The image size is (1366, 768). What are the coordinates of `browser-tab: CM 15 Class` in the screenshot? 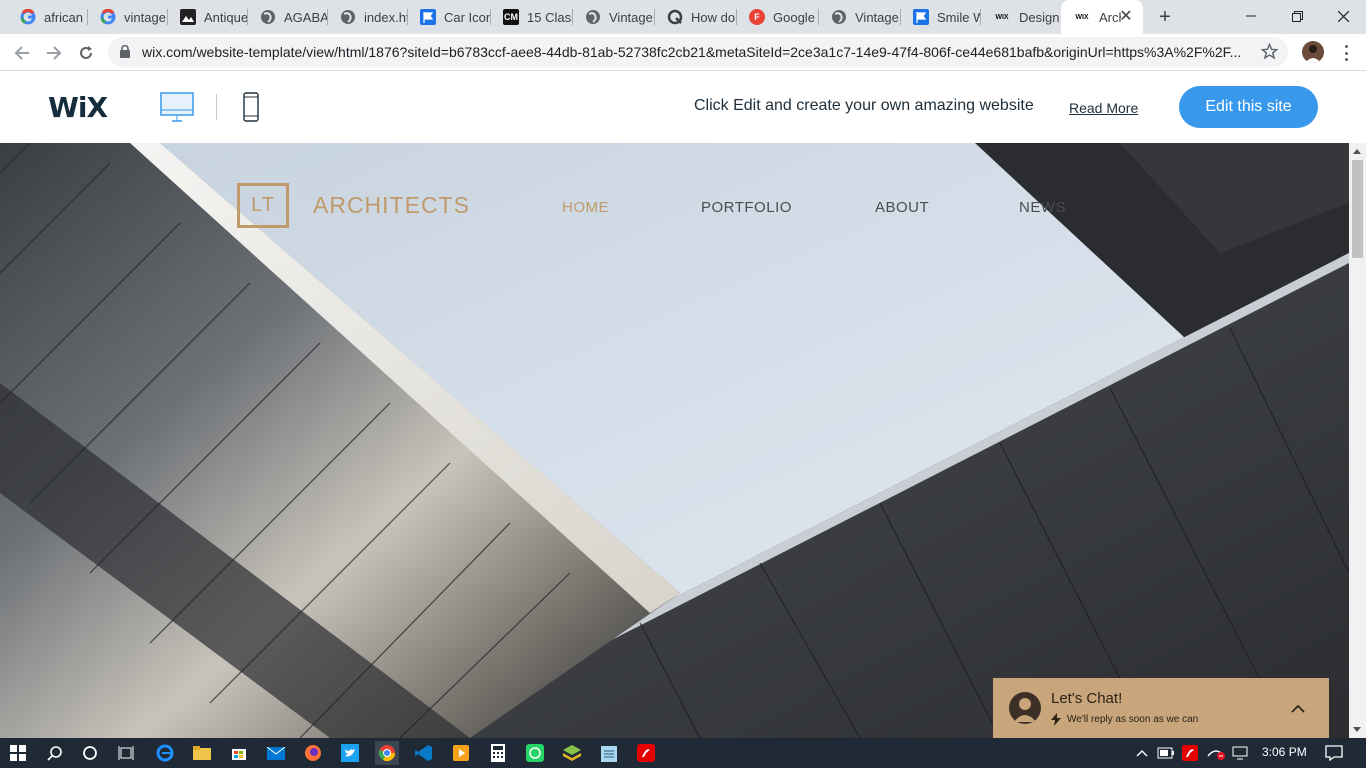 It's located at (532, 17).